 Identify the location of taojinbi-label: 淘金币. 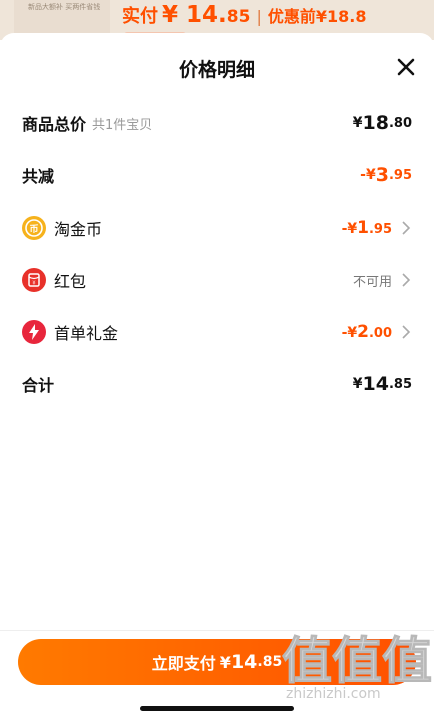
(78, 229).